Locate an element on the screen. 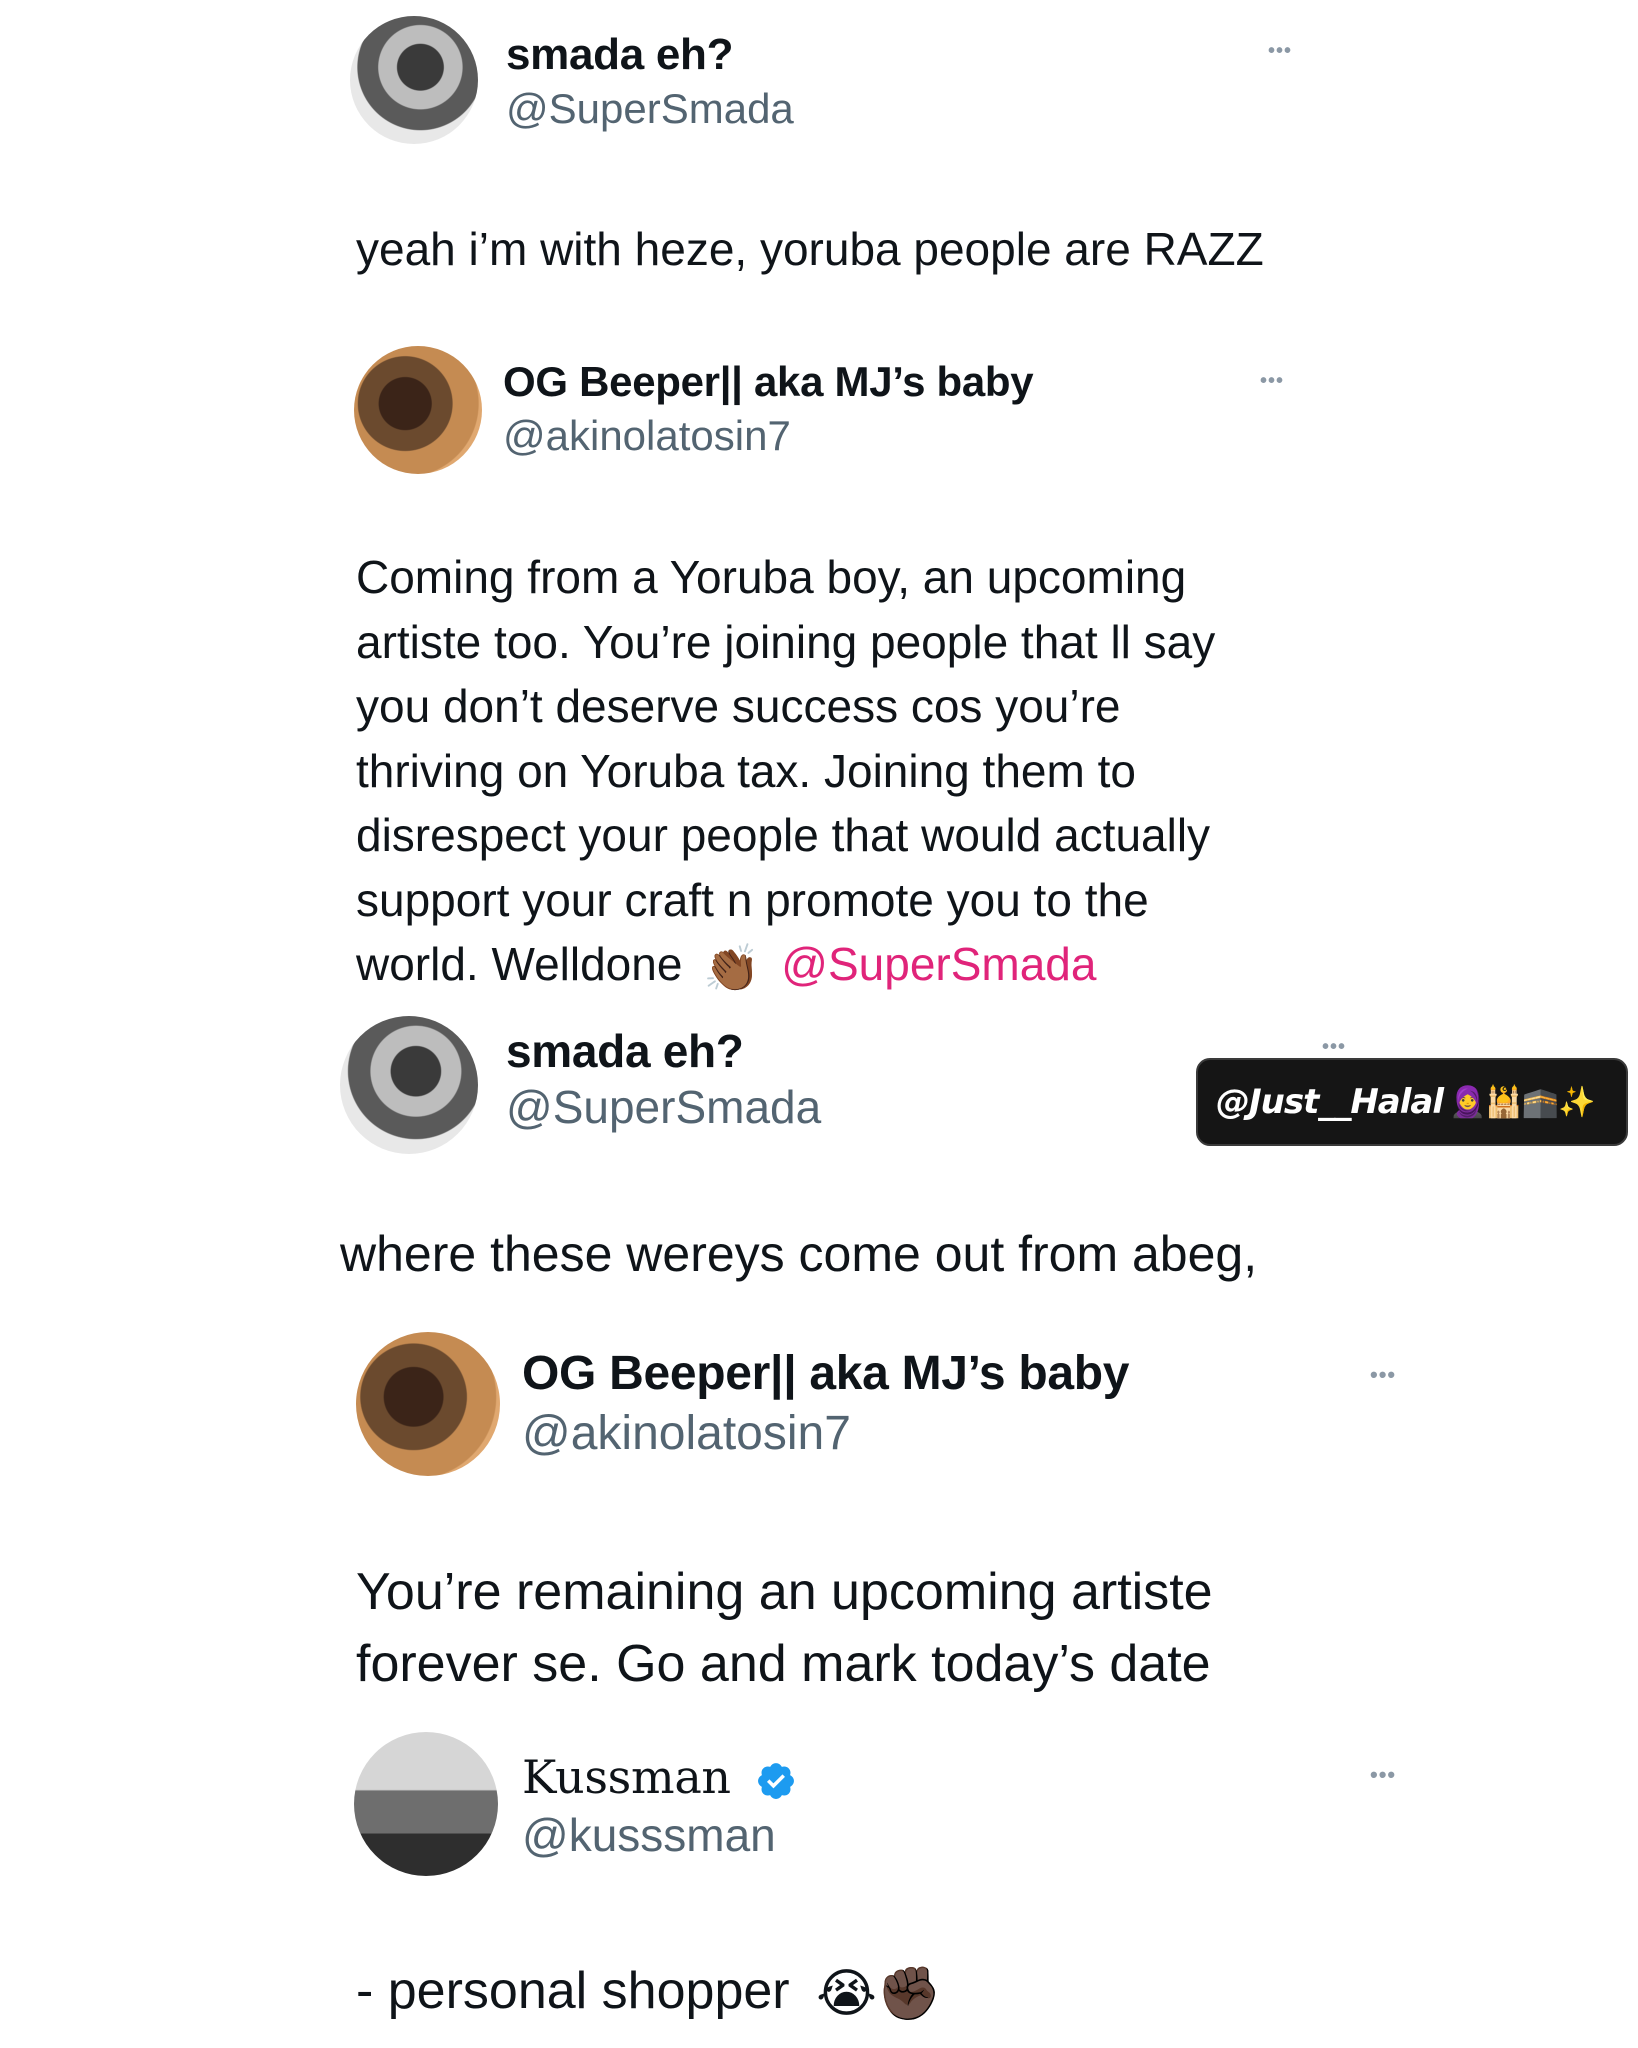  tweet-text: - personal shopper 😭✊🏿 is located at coordinates (649, 1993).